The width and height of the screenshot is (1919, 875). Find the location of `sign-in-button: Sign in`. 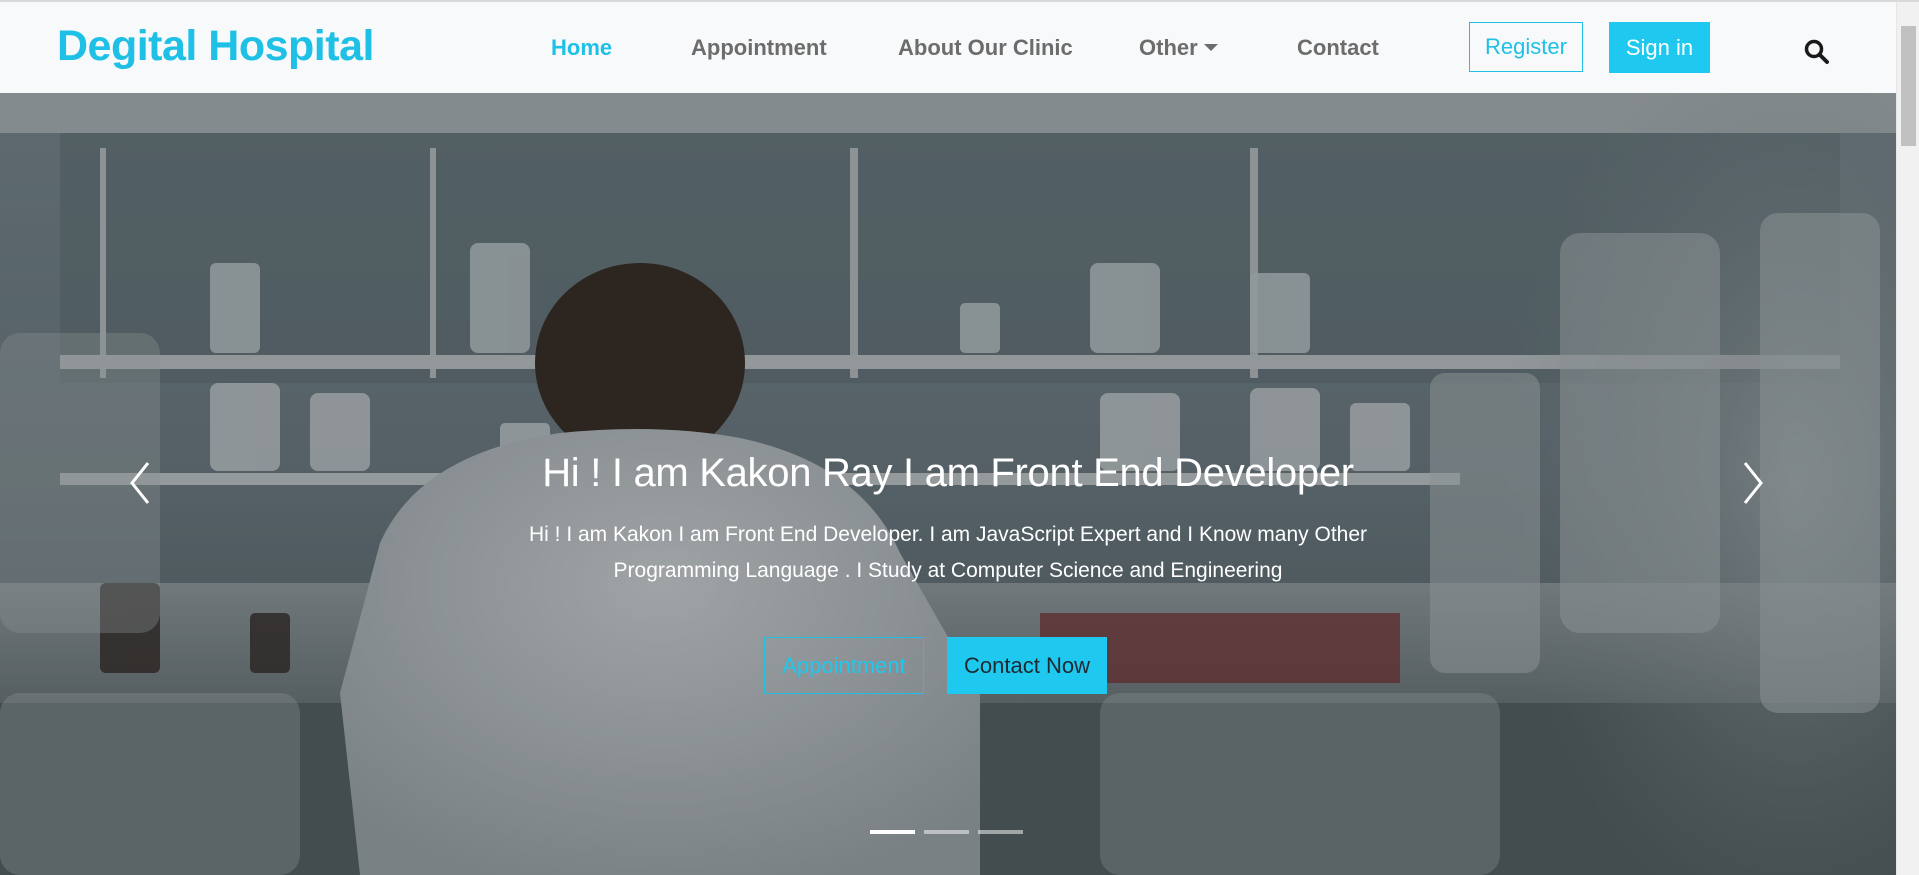

sign-in-button: Sign in is located at coordinates (1659, 47).